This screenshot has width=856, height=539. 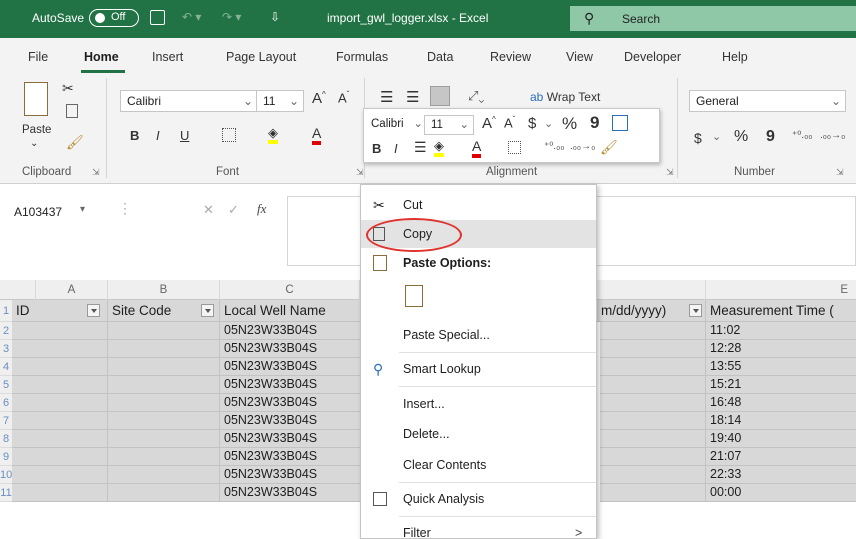 What do you see at coordinates (60, 311) in the screenshot?
I see `header-cell-id: ID` at bounding box center [60, 311].